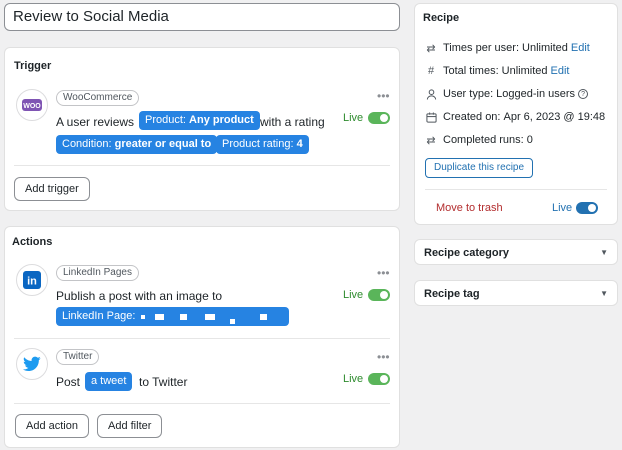 The image size is (622, 450). I want to click on tweet-token: a tweet, so click(109, 381).